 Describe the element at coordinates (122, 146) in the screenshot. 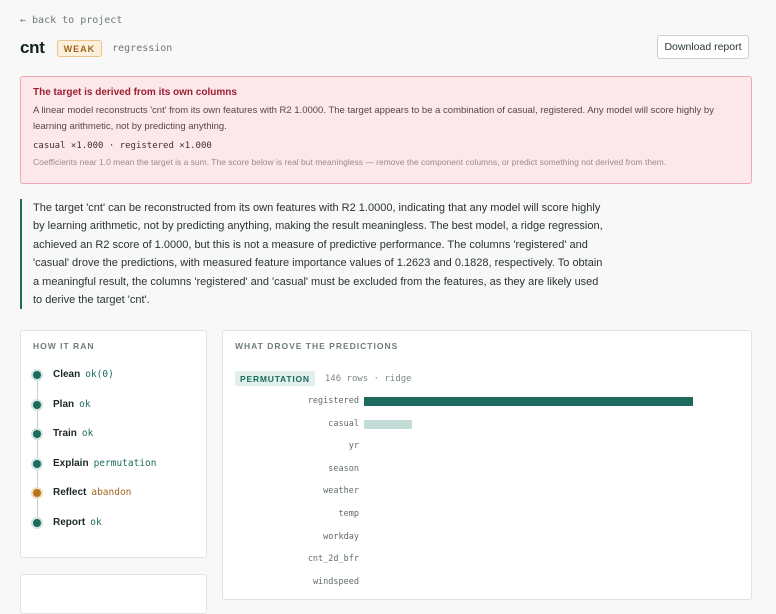

I see `alert-coefficients: casual ×1.000 · registered ×1.000` at that location.